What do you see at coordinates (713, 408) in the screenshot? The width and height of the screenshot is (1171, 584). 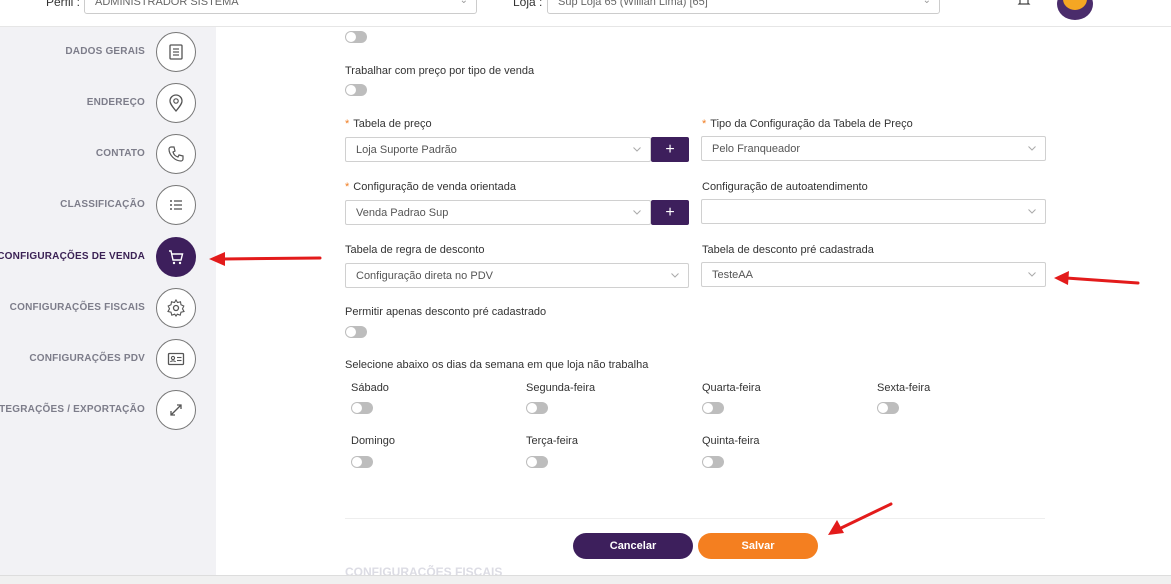 I see `toggle-quarta` at bounding box center [713, 408].